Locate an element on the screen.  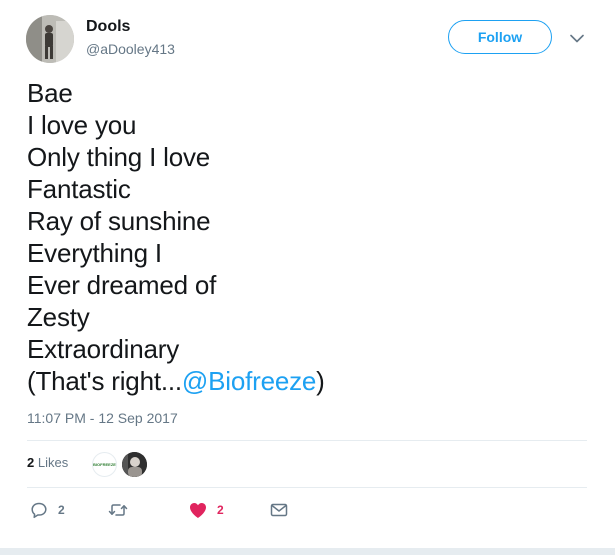
tweet-text-line: Only thing I love is located at coordinates (119, 157).